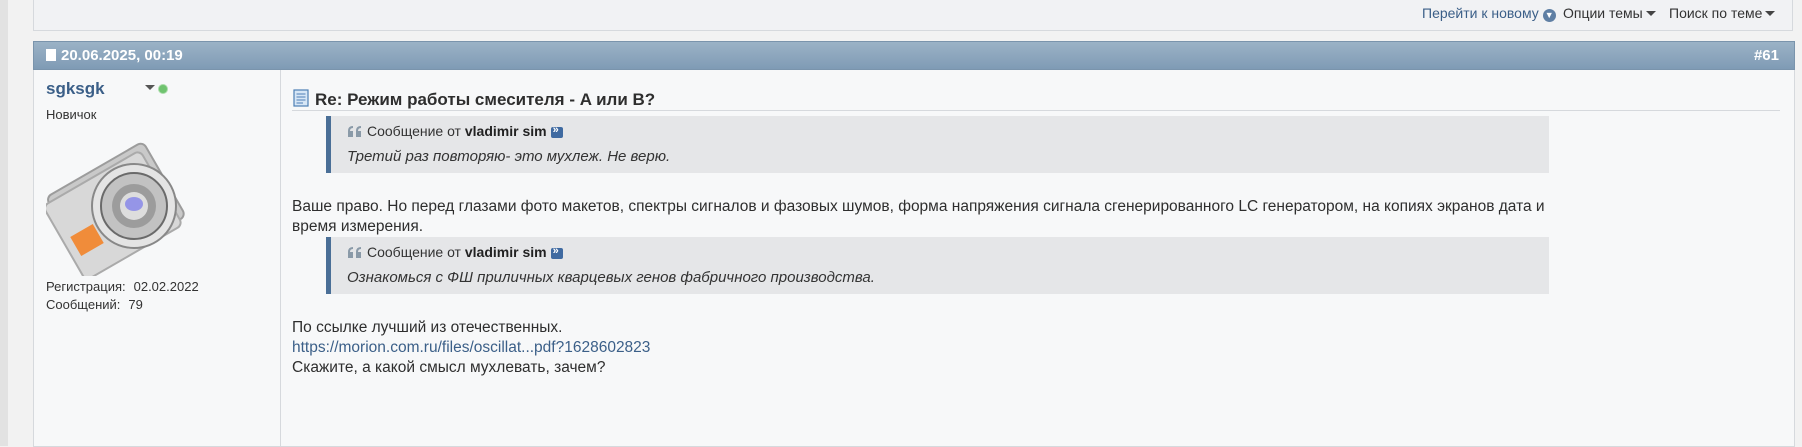 This screenshot has height=447, width=1802. Describe the element at coordinates (427, 327) in the screenshot. I see `message-line: По ссылке лучший из отечественных.` at that location.